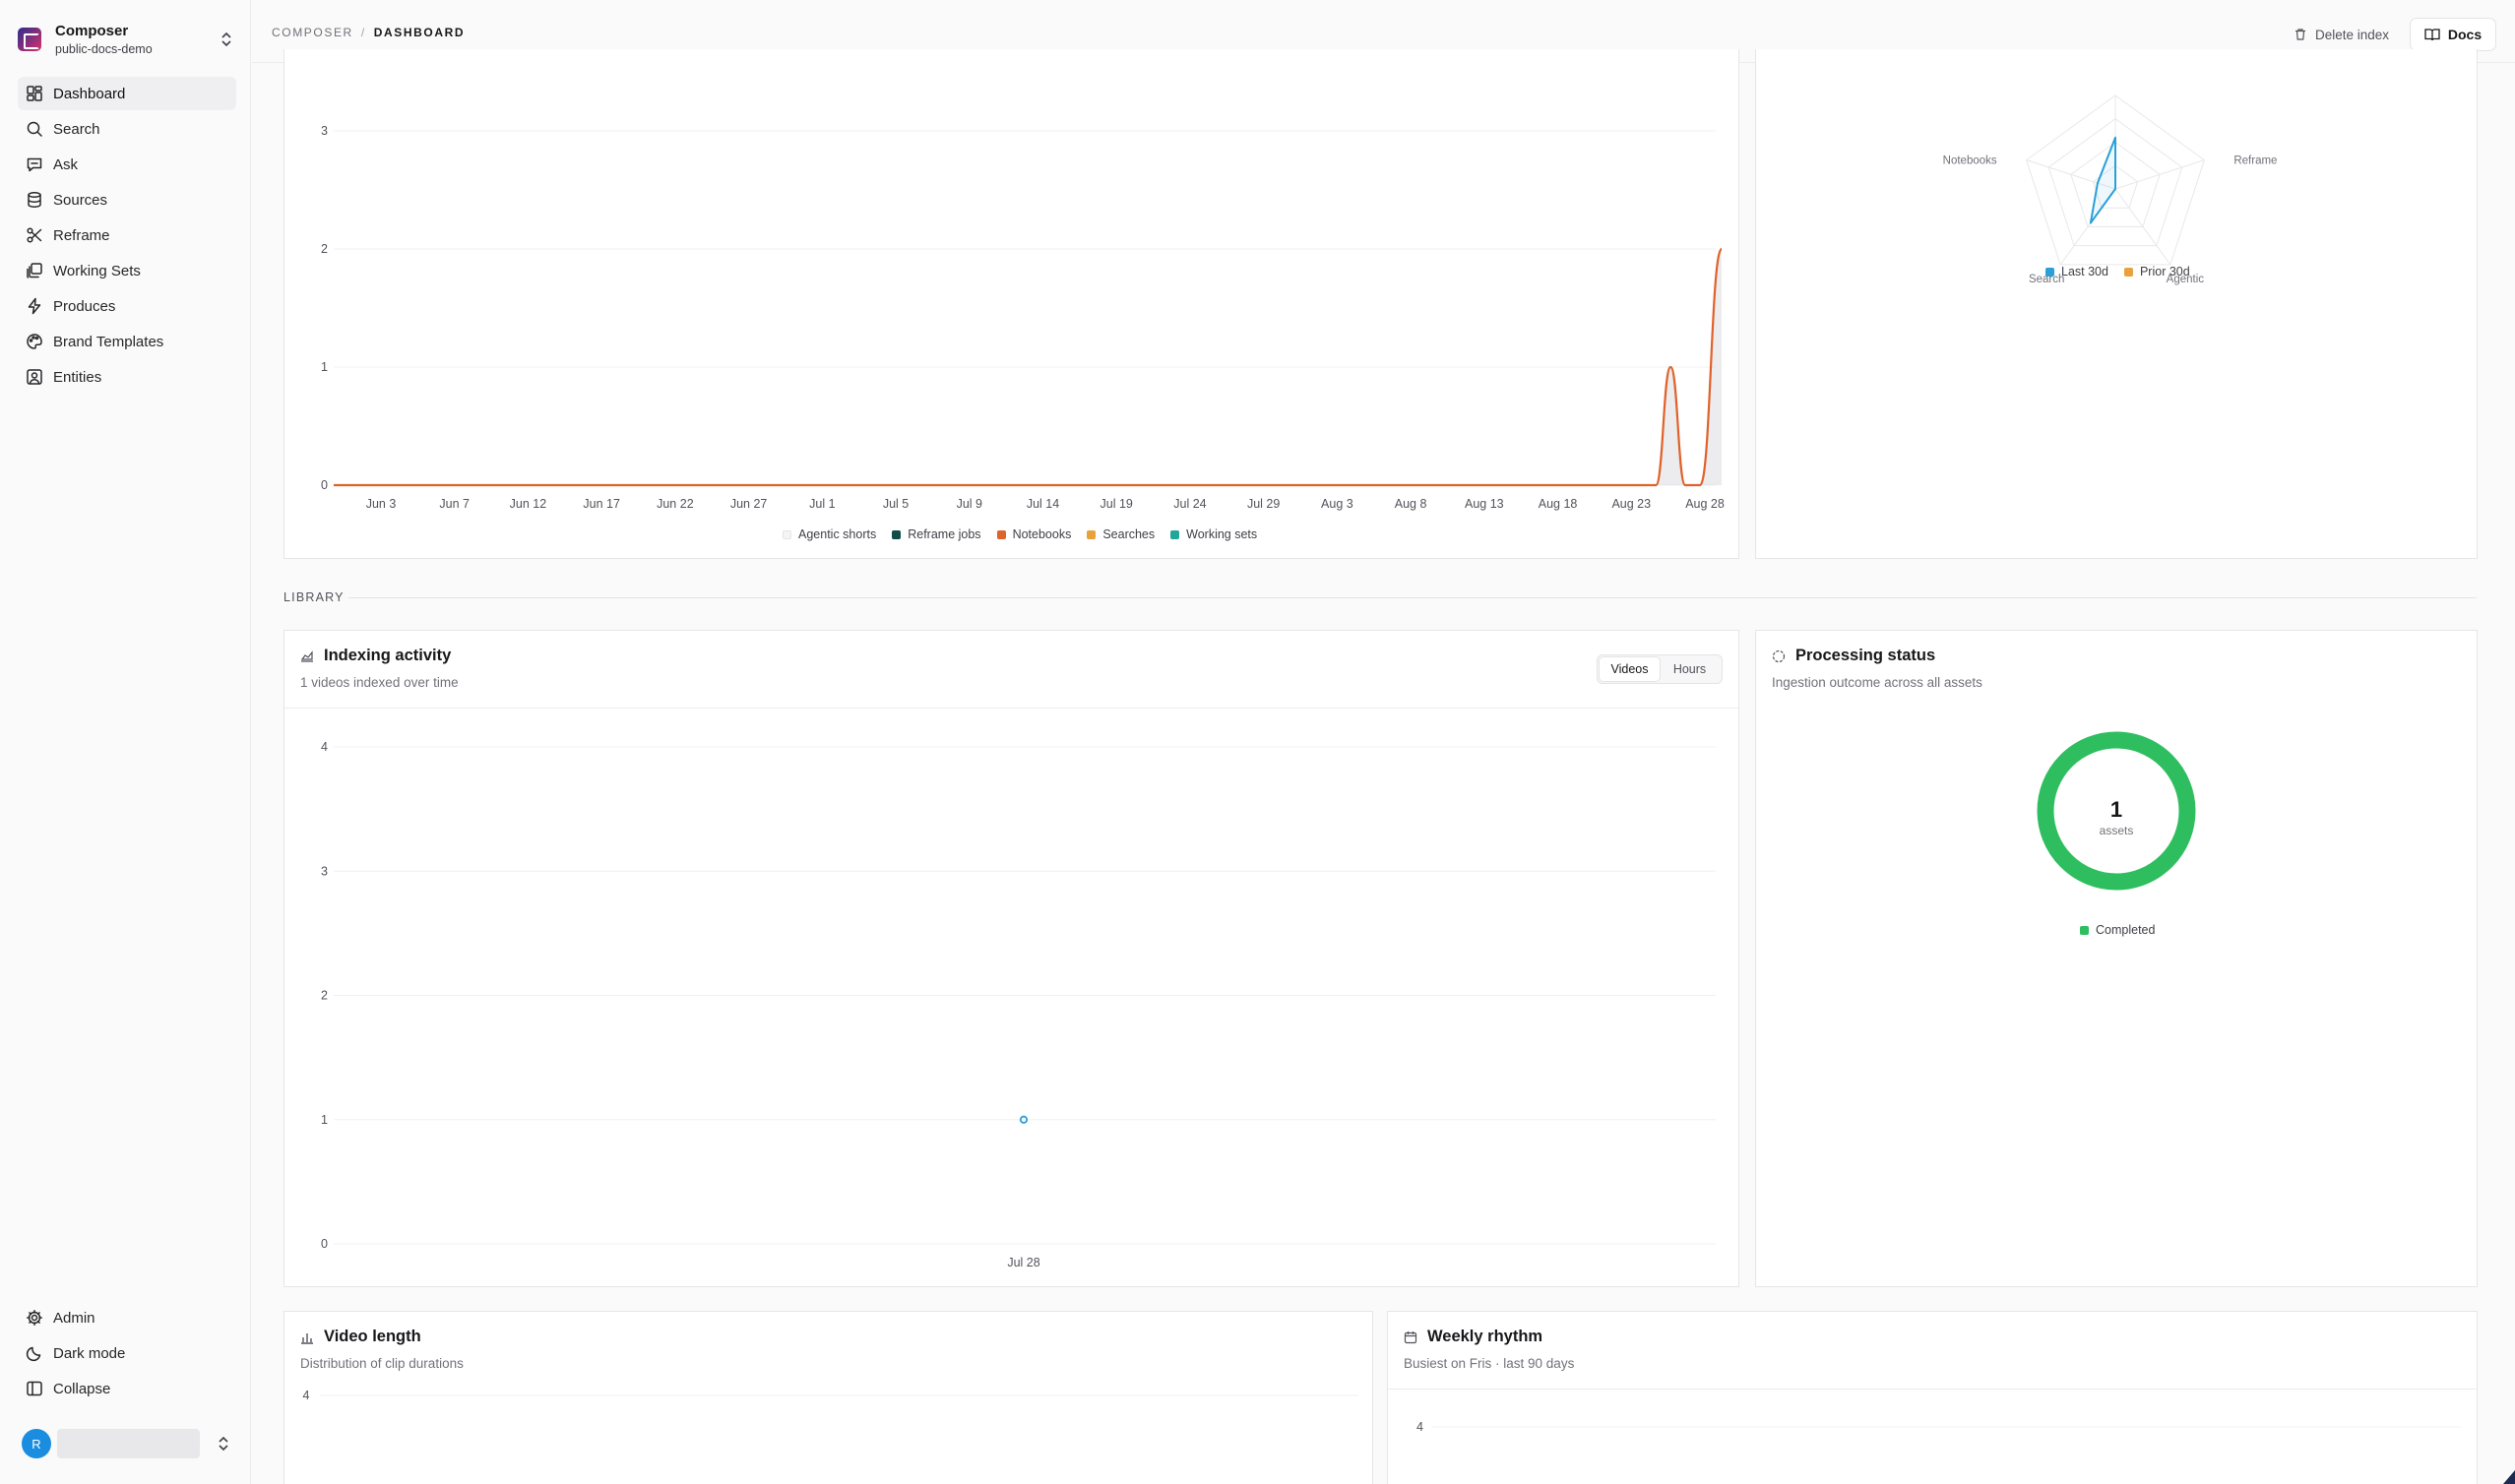  Describe the element at coordinates (34, 306) in the screenshot. I see `bolt-icon` at that location.